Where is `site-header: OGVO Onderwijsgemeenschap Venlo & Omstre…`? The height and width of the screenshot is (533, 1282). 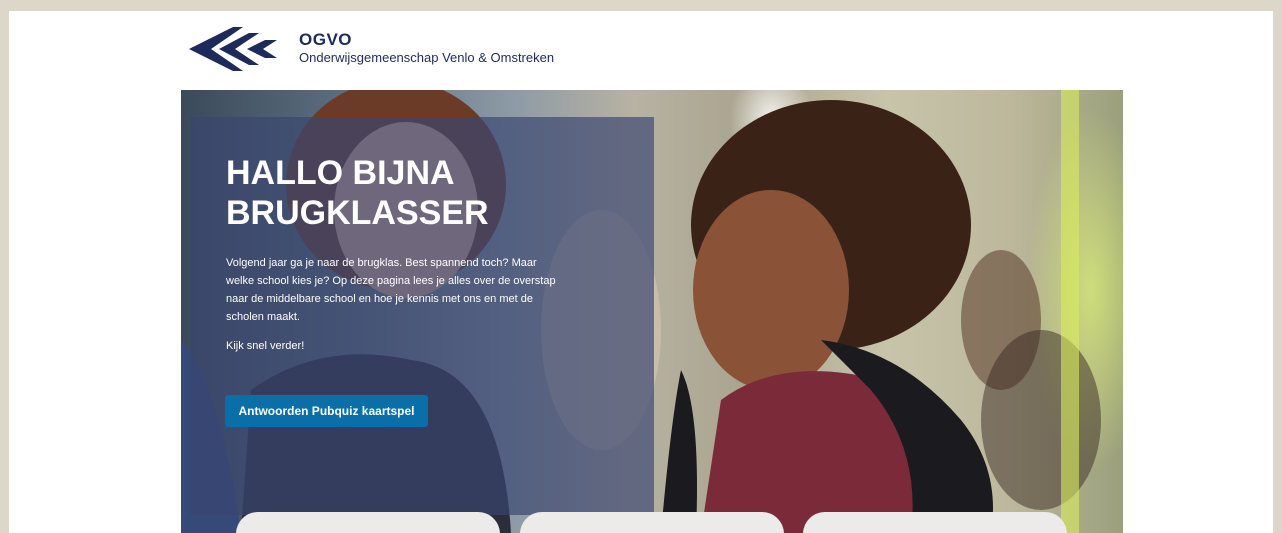
site-header: OGVO Onderwijsgemeenschap Venlo & Omstre… is located at coordinates (641, 50).